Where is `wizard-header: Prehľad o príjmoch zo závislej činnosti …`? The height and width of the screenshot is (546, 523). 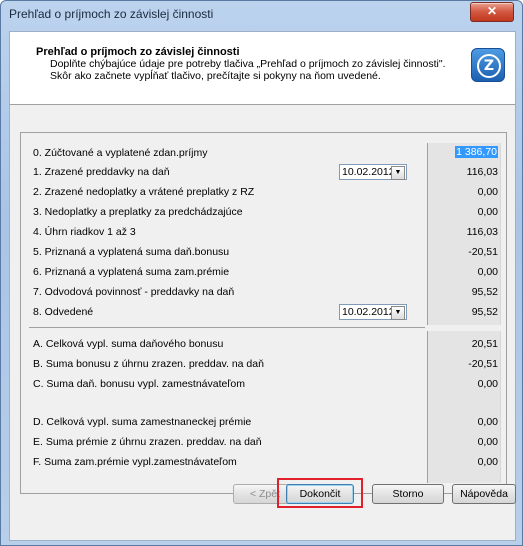 wizard-header: Prehľad o príjmoch zo závislej činnosti … is located at coordinates (262, 68).